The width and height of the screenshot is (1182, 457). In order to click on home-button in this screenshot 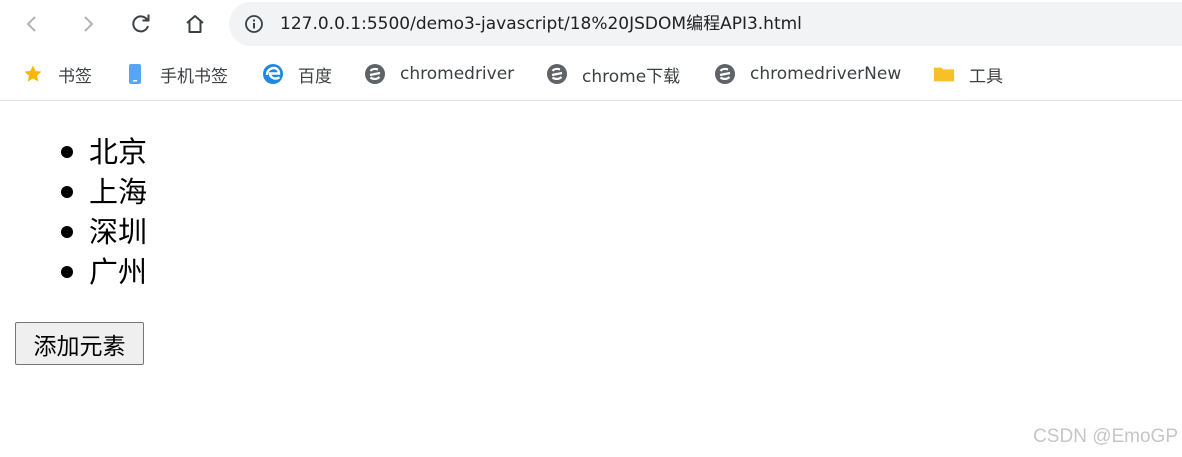, I will do `click(195, 24)`.